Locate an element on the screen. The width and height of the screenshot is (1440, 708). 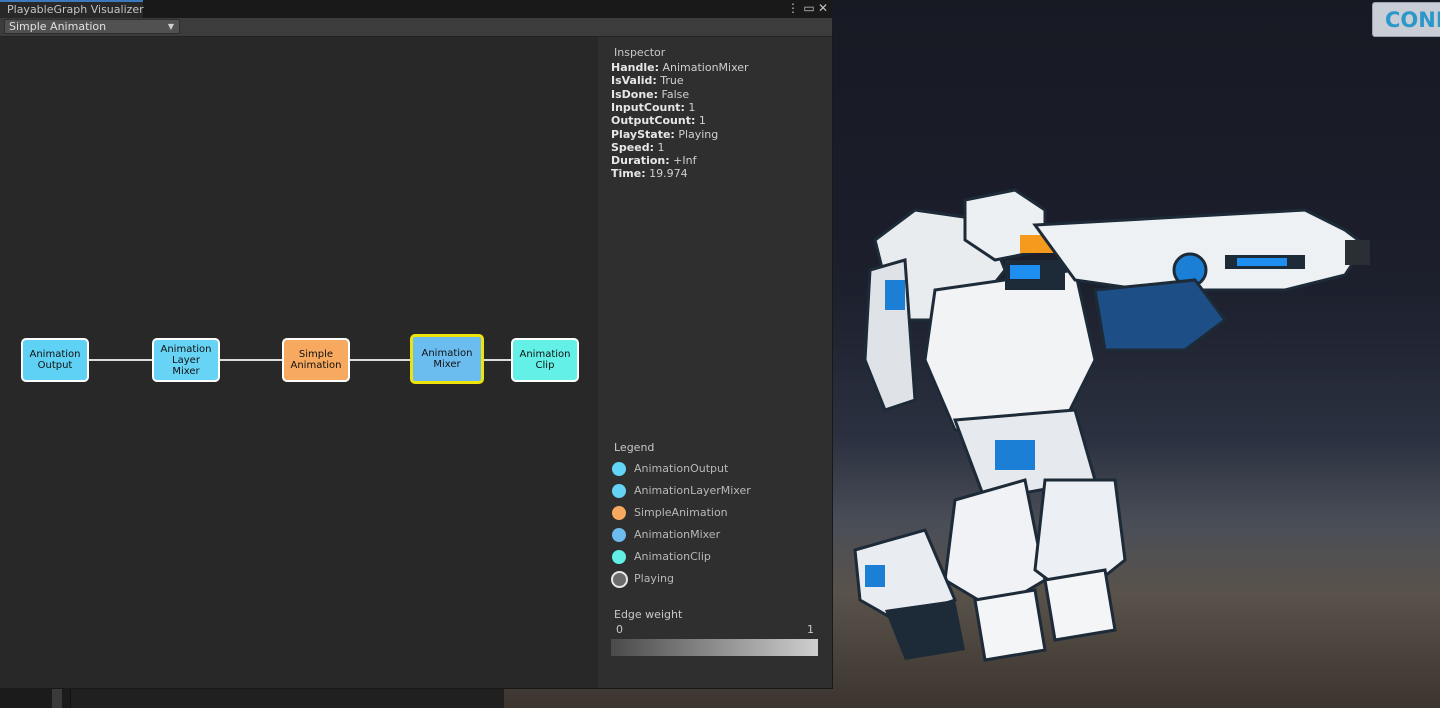
node-animation-mixer: Animation Mixer is located at coordinates (447, 359).